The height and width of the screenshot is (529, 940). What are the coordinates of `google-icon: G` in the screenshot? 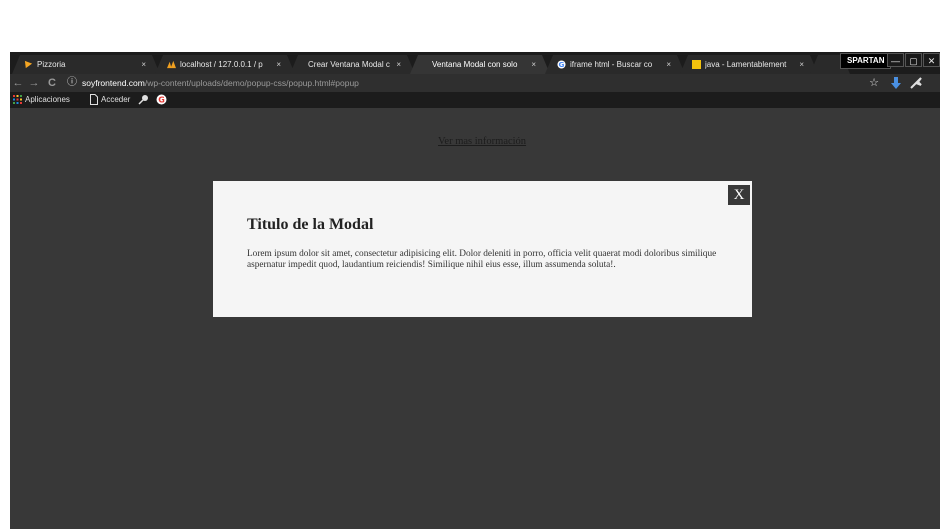 It's located at (561, 64).